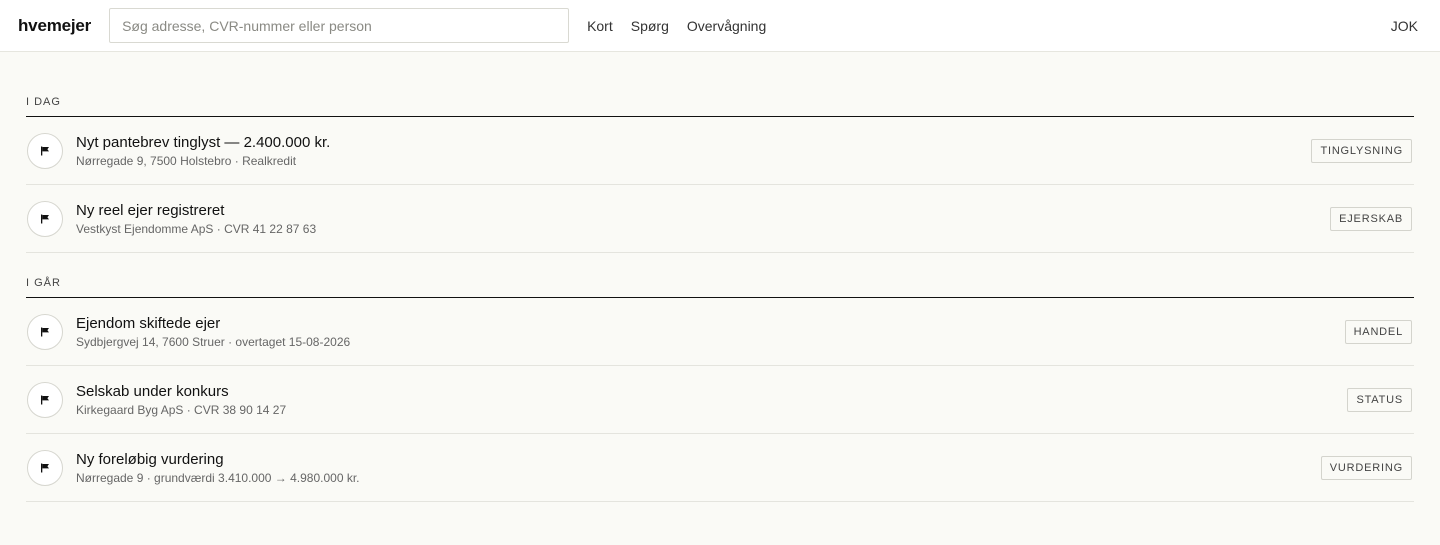 This screenshot has height=545, width=1440. I want to click on category-badge: STATUS, so click(1379, 399).